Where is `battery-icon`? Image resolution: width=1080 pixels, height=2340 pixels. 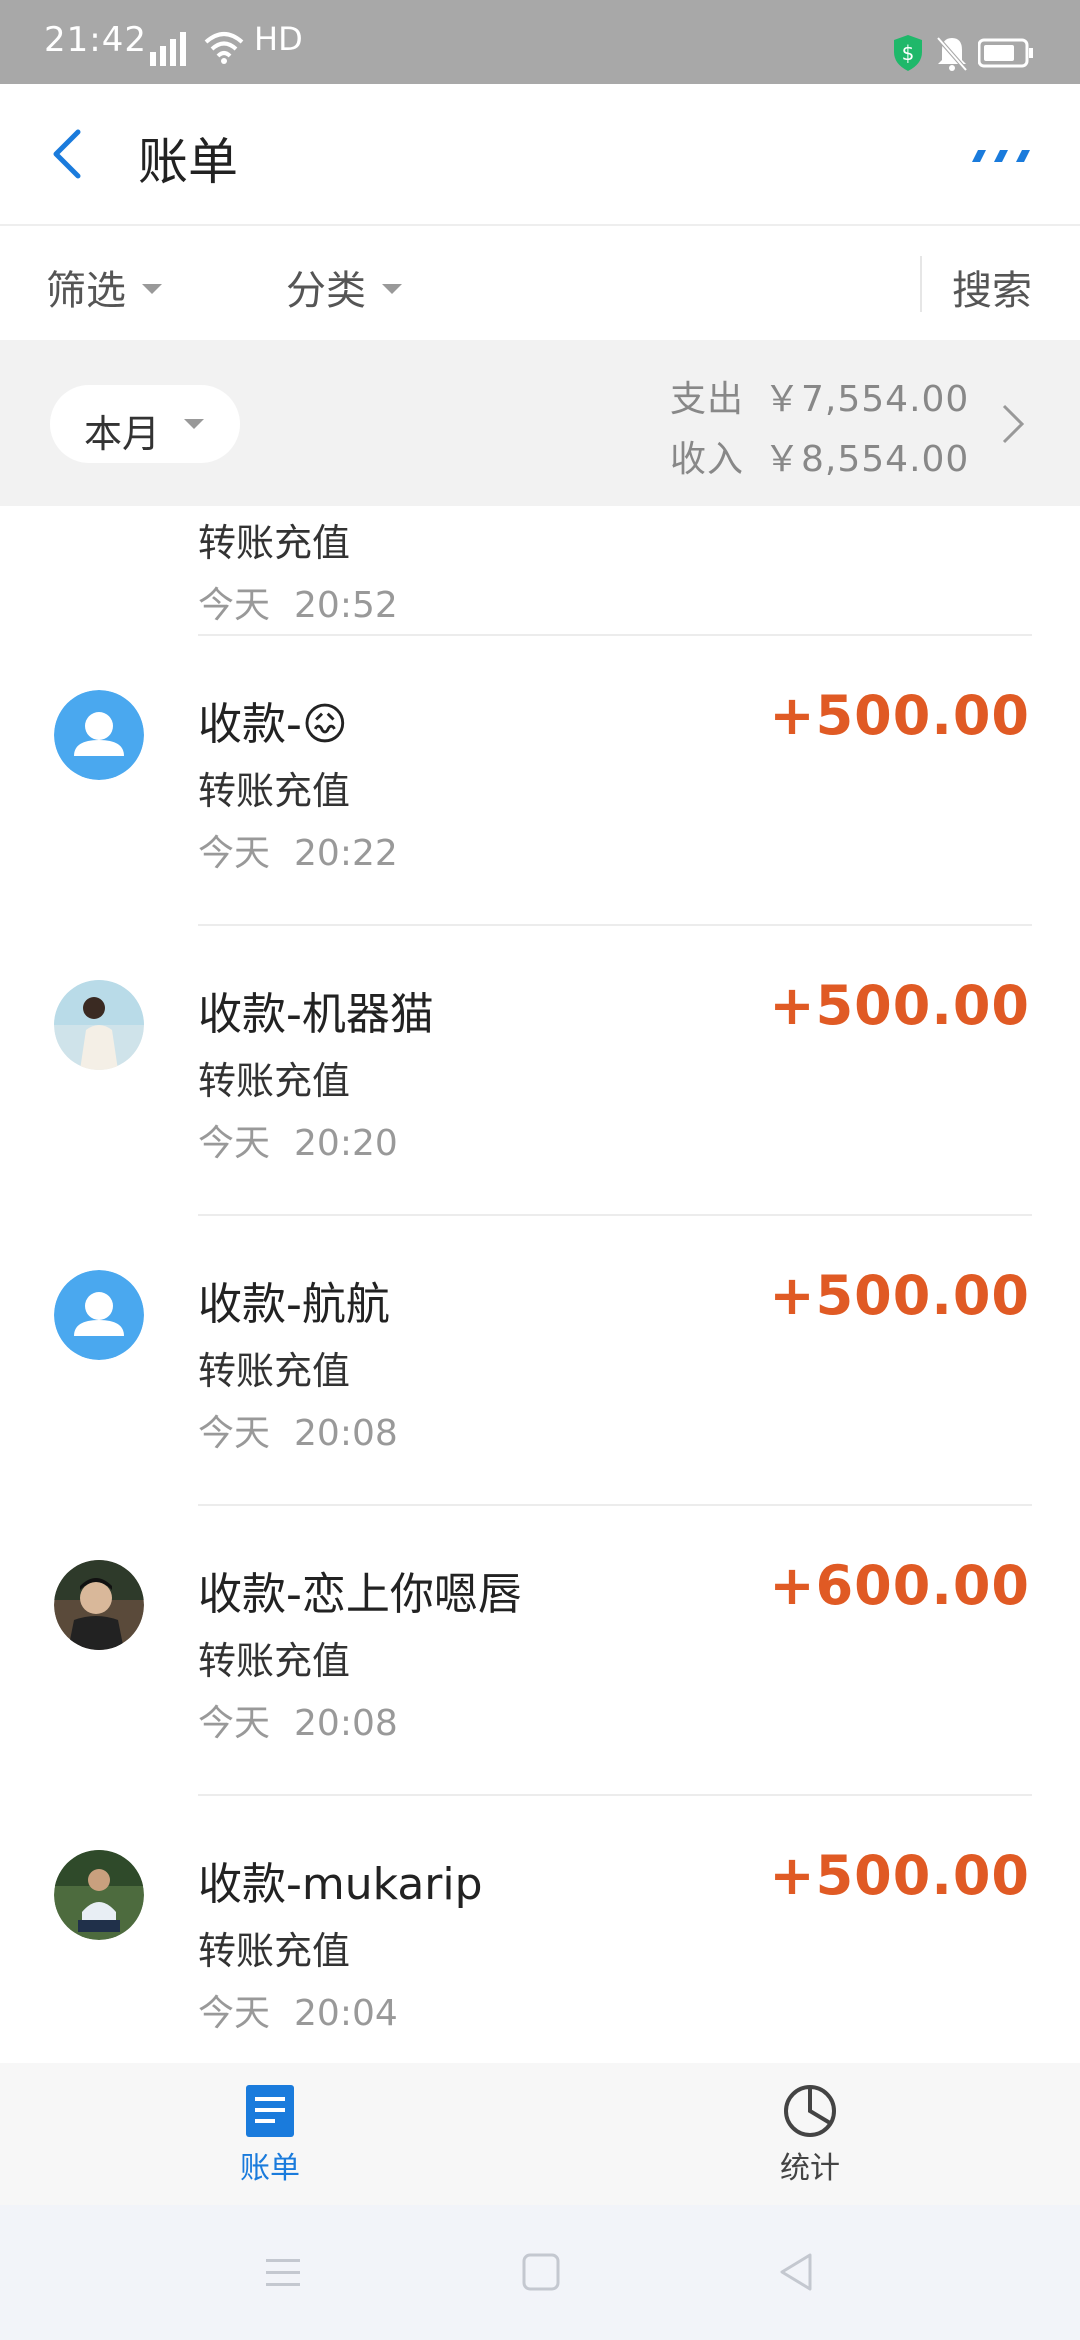 battery-icon is located at coordinates (1005, 53).